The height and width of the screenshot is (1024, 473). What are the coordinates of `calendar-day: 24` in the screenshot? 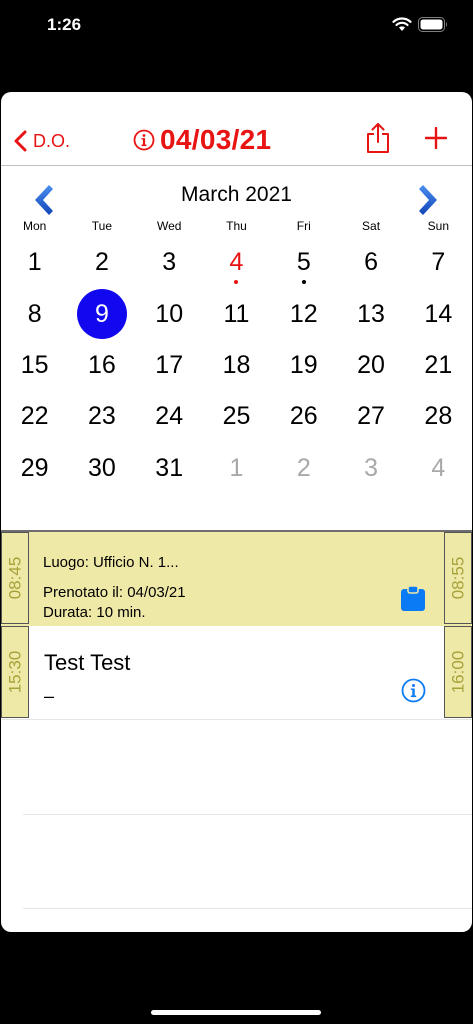 It's located at (169, 416).